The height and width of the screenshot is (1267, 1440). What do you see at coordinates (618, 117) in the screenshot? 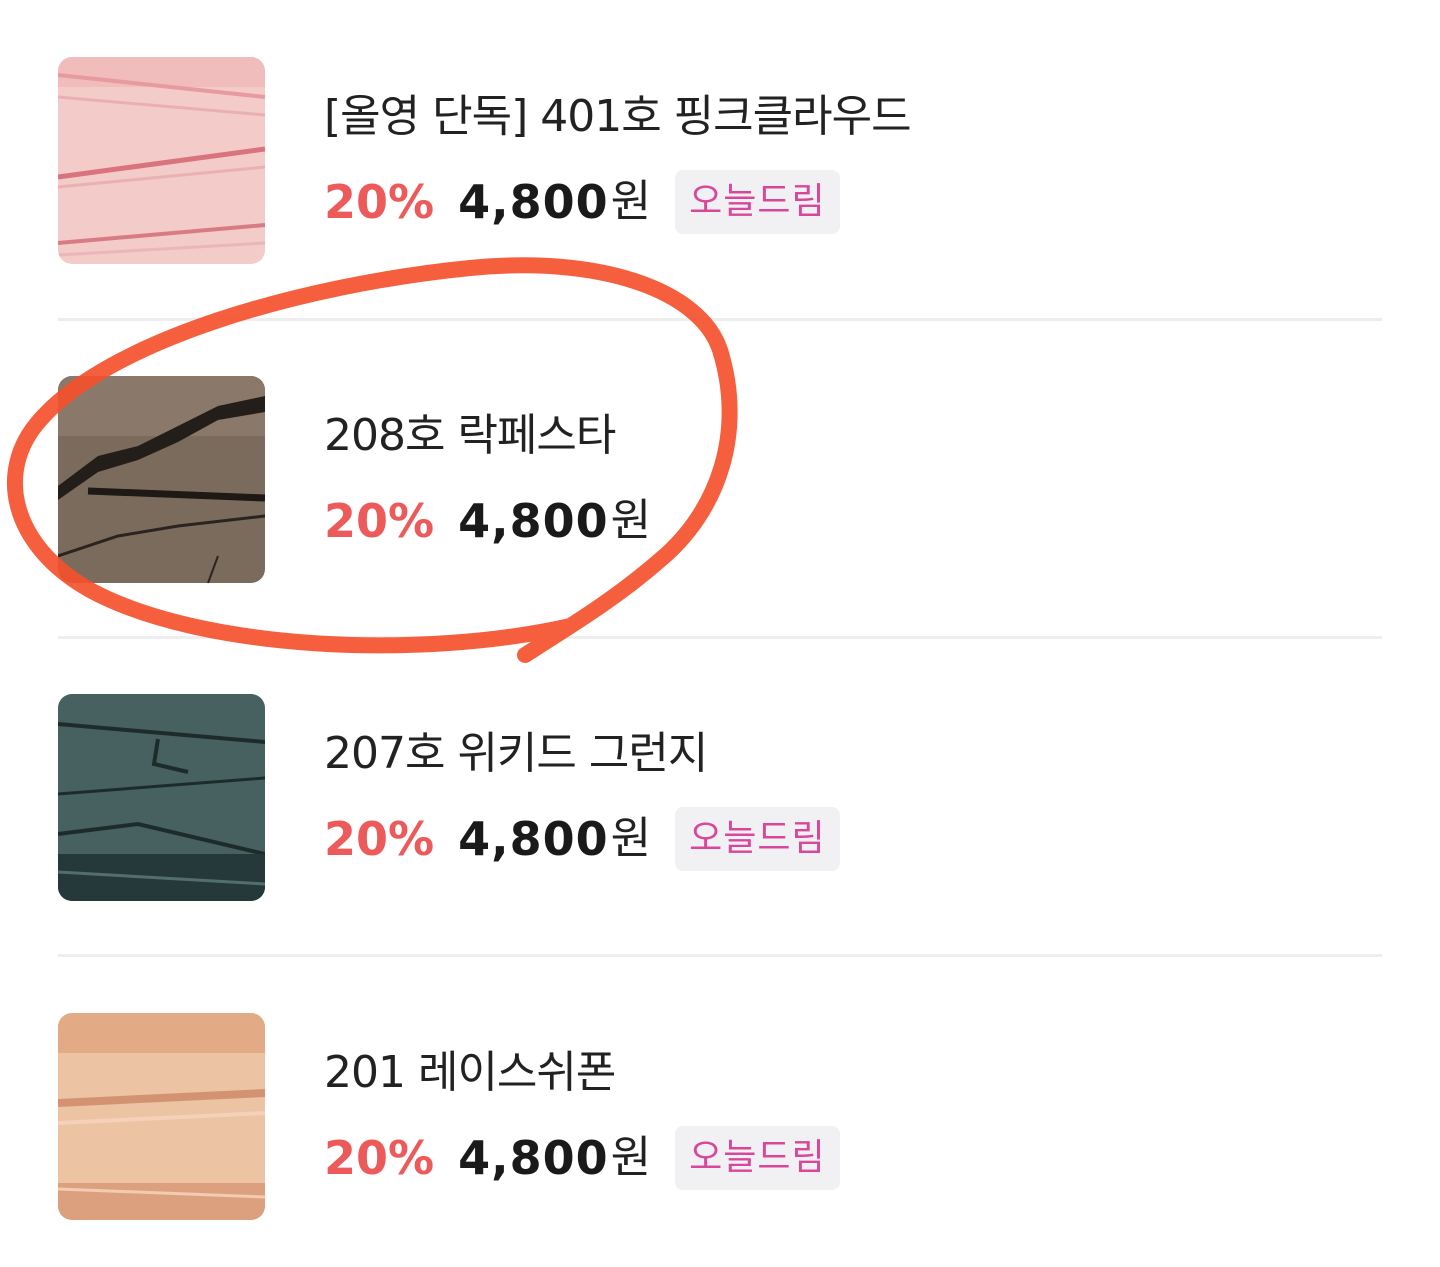
I see `product-name: [올영 단독] 401호 핑크클라우드` at bounding box center [618, 117].